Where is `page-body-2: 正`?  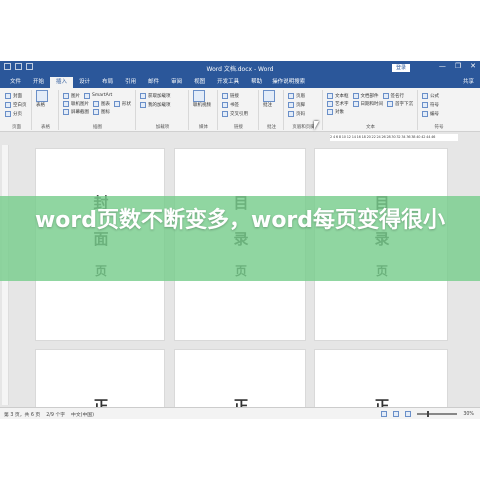
page-body-2: 正 is located at coordinates (240, 378).